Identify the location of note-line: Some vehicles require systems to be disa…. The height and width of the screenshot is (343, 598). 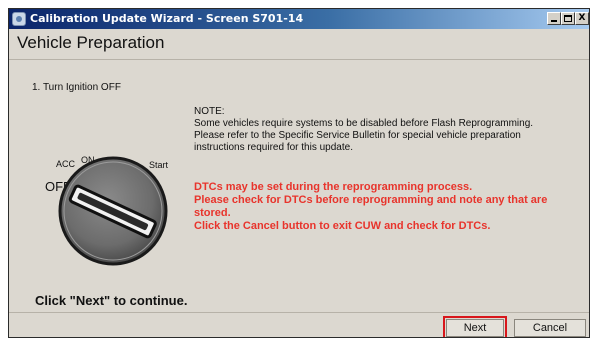
(364, 123).